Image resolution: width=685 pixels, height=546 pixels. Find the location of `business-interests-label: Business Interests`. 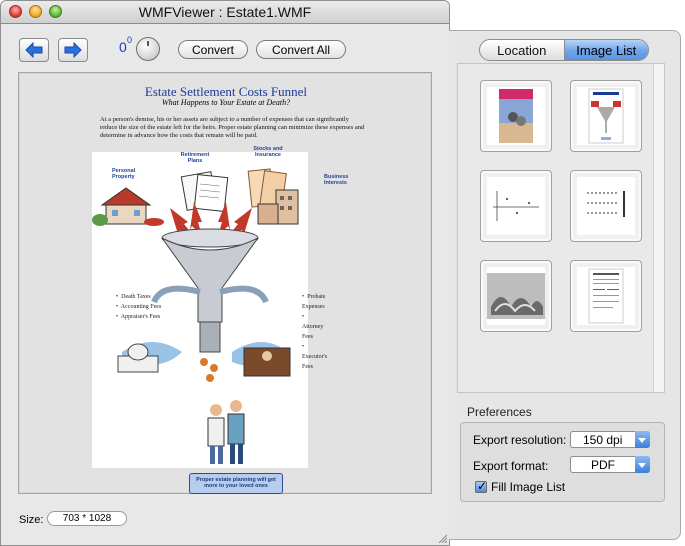

business-interests-label: Business Interests is located at coordinates (336, 180).